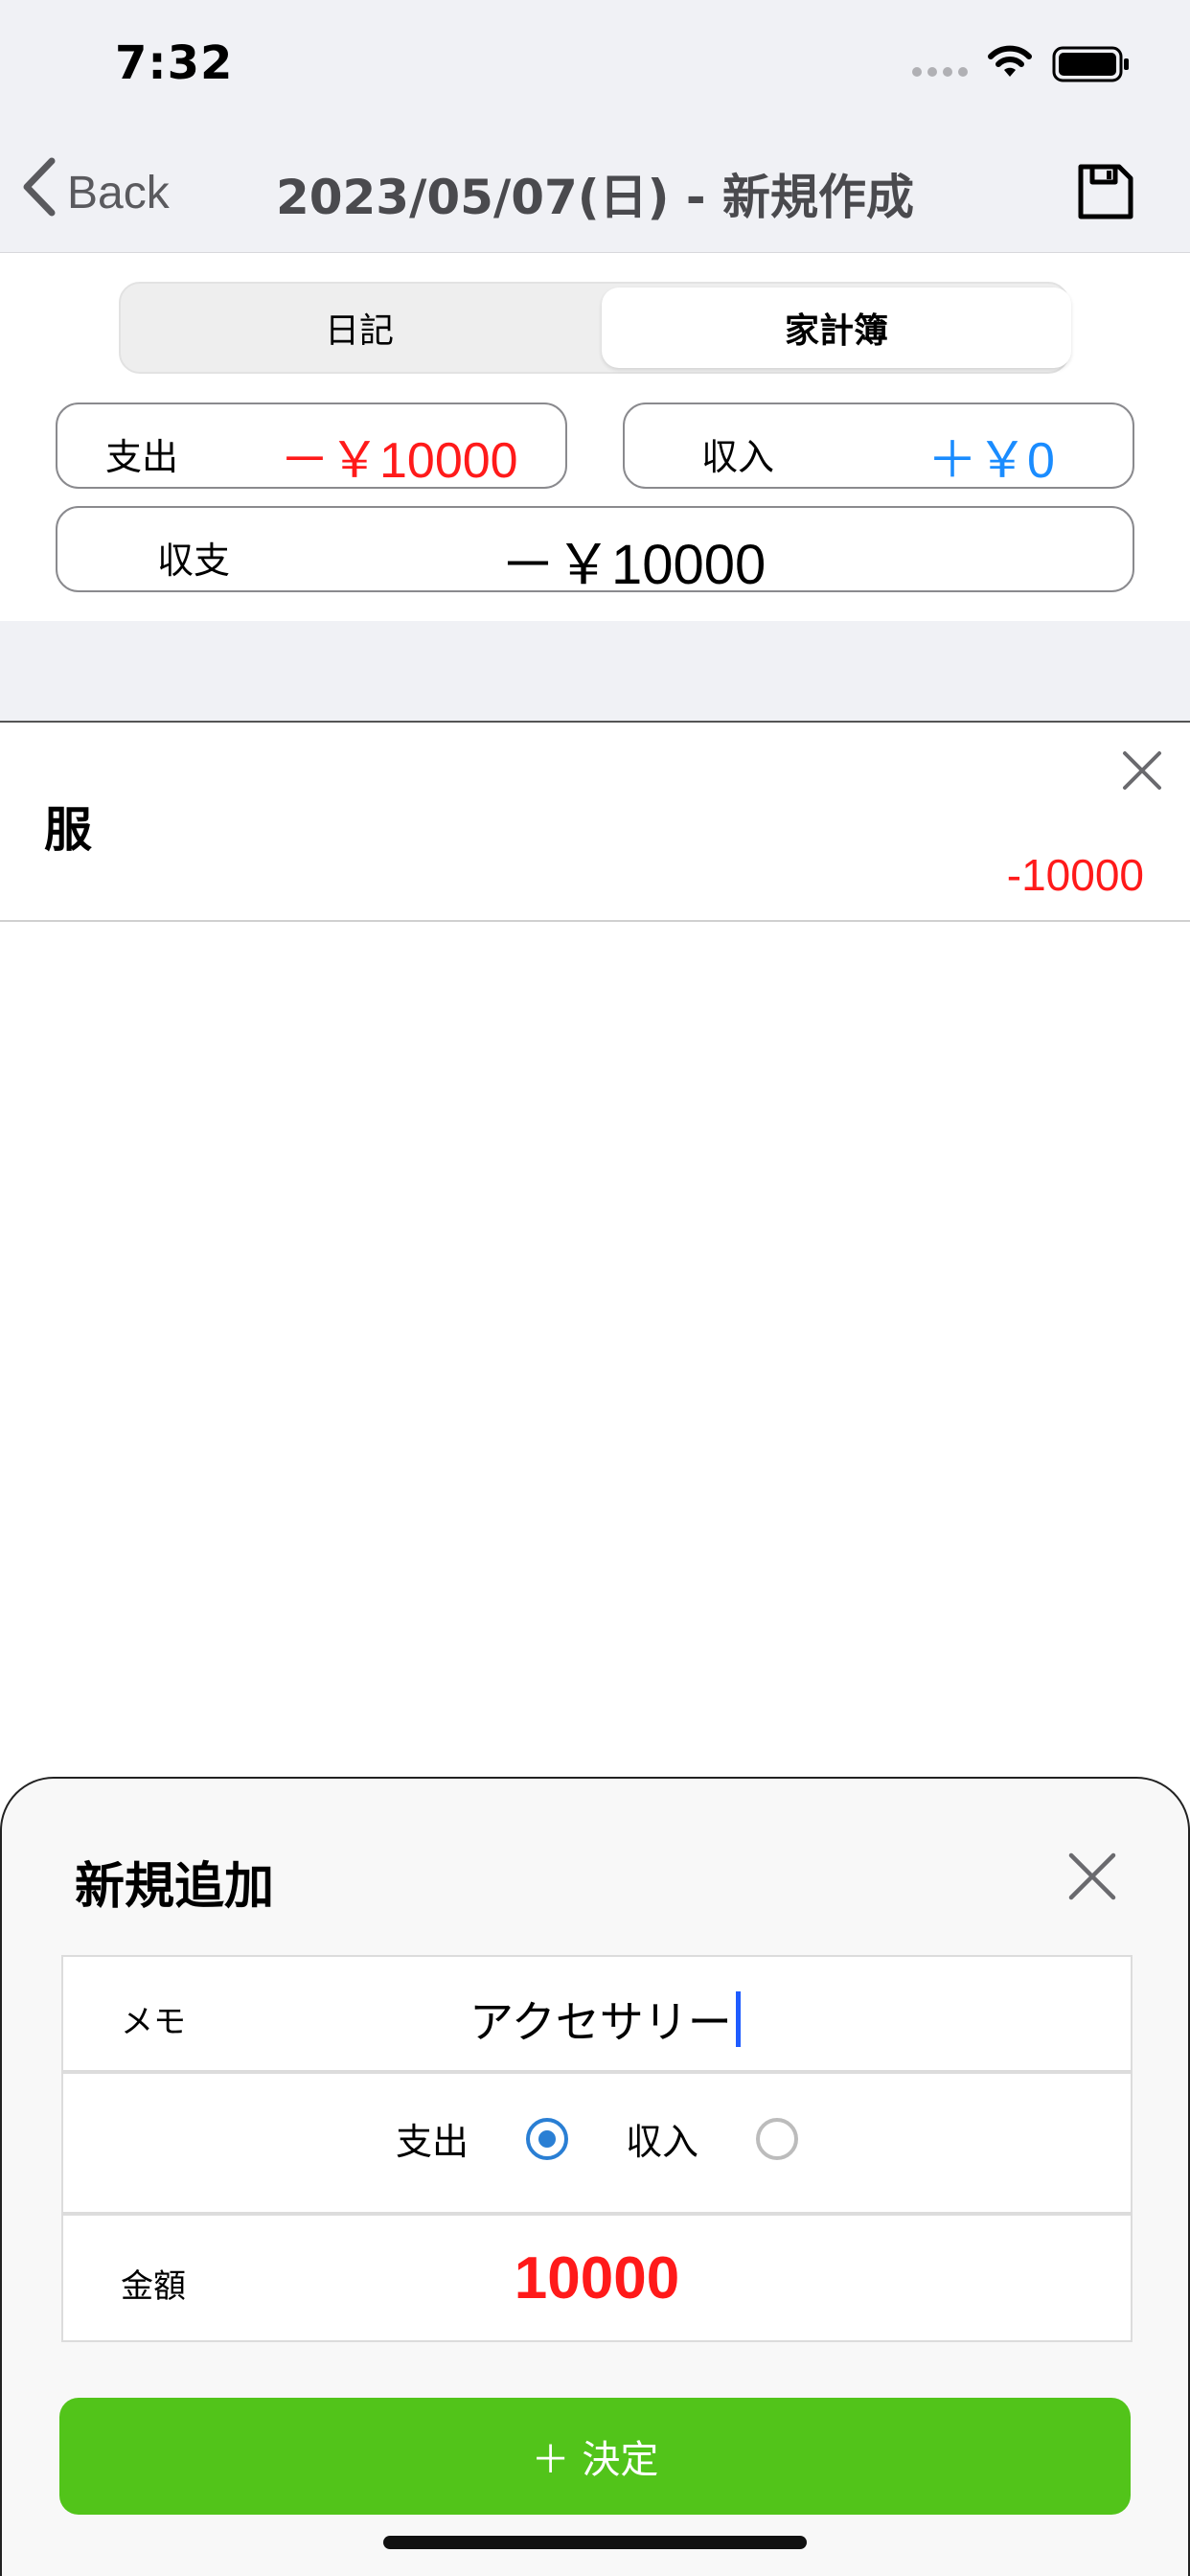  I want to click on amount-row: 金額 10000, so click(597, 2278).